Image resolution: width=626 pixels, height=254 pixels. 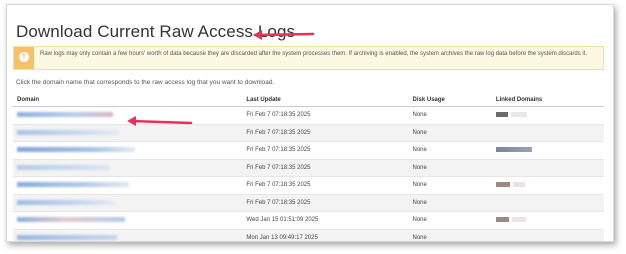 What do you see at coordinates (450, 100) in the screenshot?
I see `column-header-disk-usage: Disk Usage` at bounding box center [450, 100].